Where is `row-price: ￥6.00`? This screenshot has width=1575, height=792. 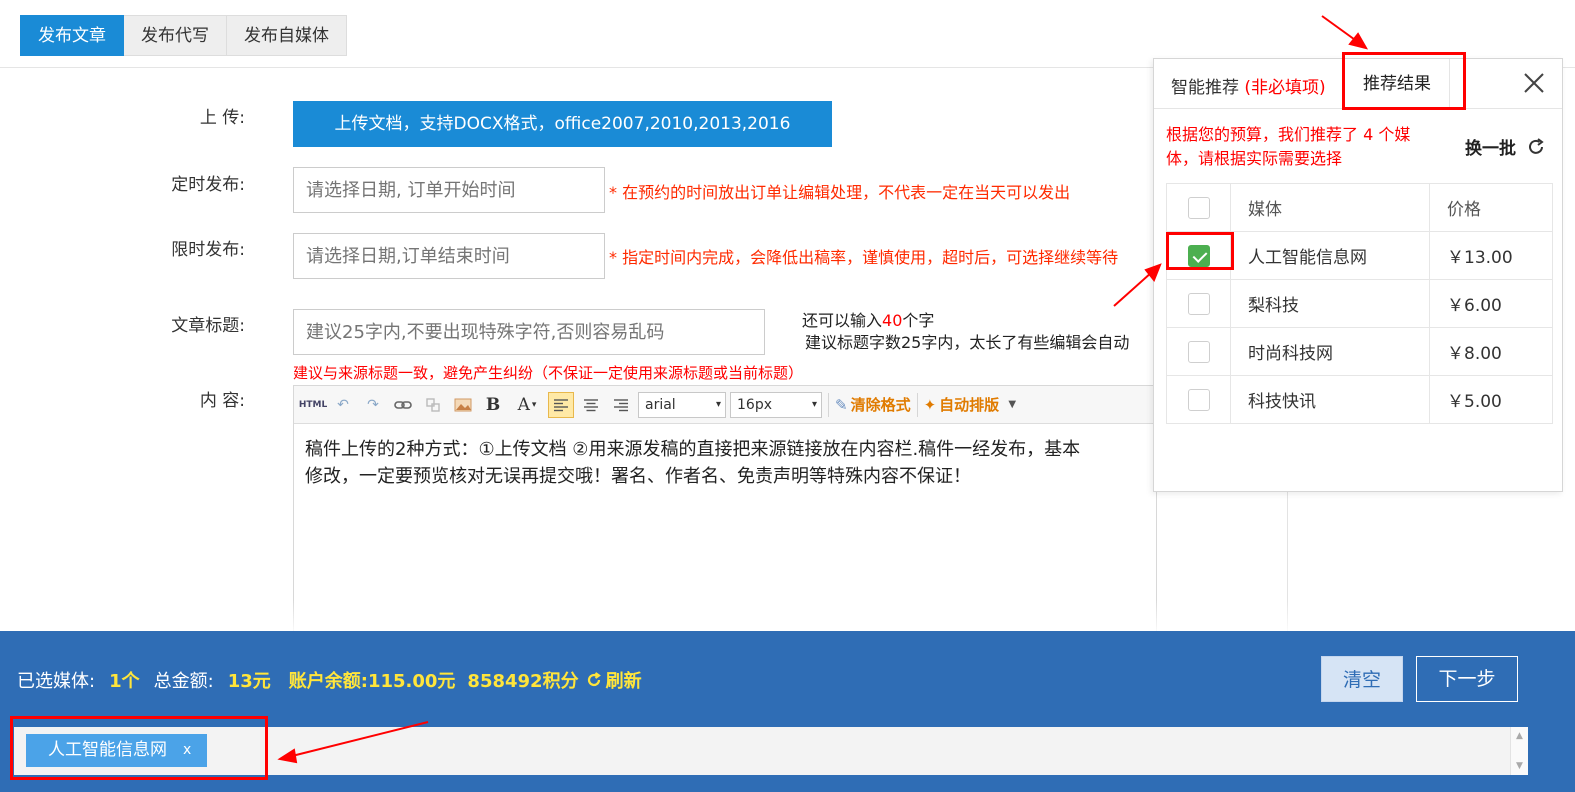
row-price: ￥6.00 is located at coordinates (1491, 303).